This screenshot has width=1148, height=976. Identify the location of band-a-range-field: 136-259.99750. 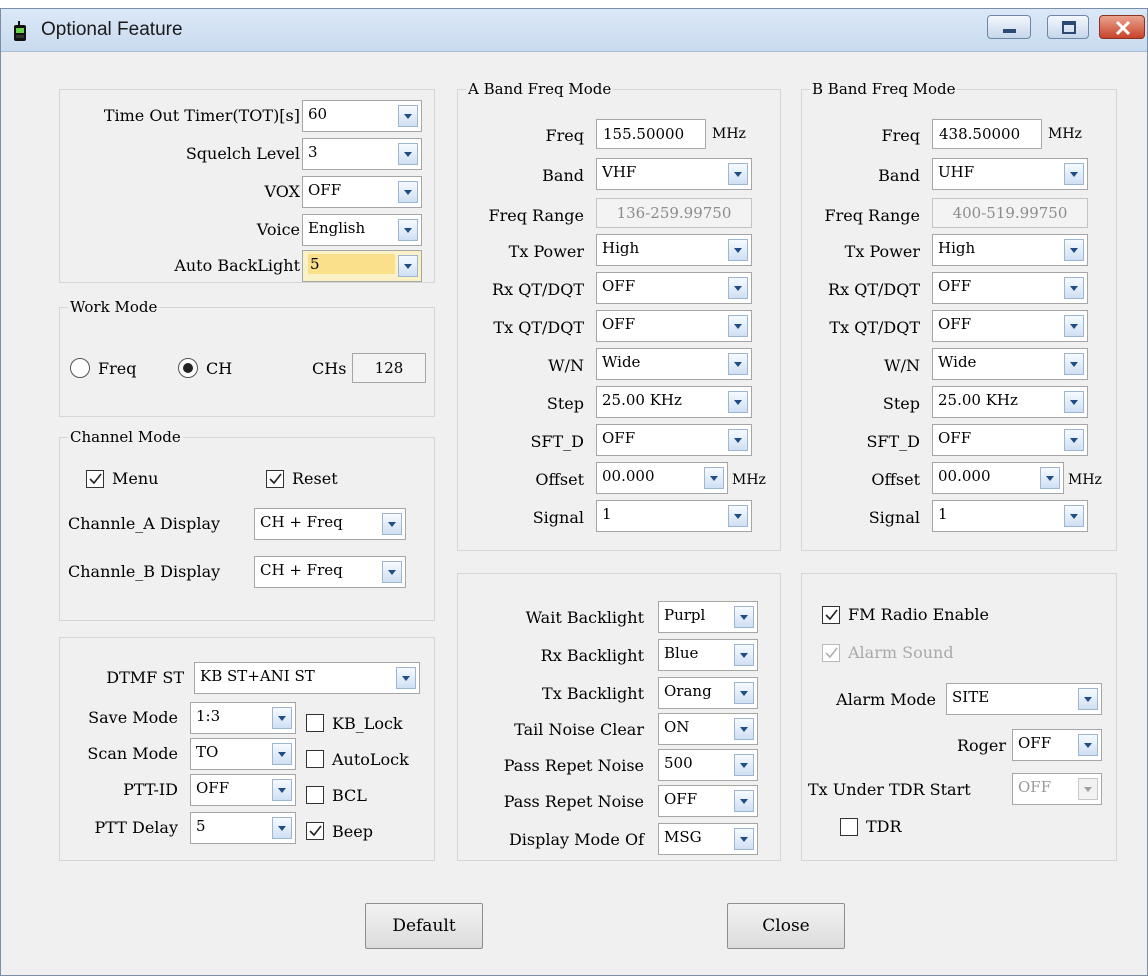
(674, 213).